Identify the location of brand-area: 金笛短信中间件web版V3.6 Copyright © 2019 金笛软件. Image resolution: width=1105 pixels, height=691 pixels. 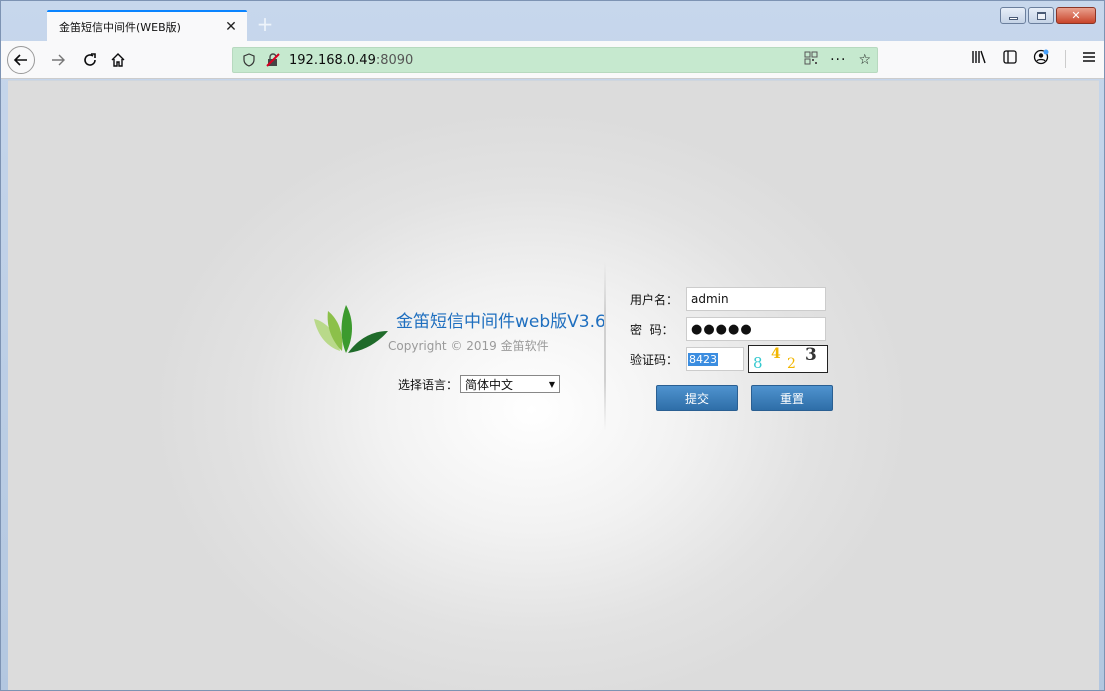
(456, 341).